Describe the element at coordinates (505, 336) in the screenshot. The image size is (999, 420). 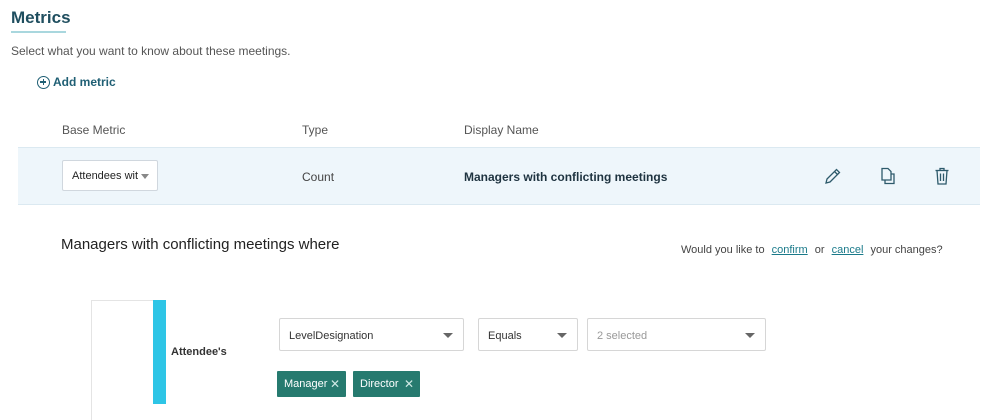
I see `operator-dropdown-value: Equals` at that location.